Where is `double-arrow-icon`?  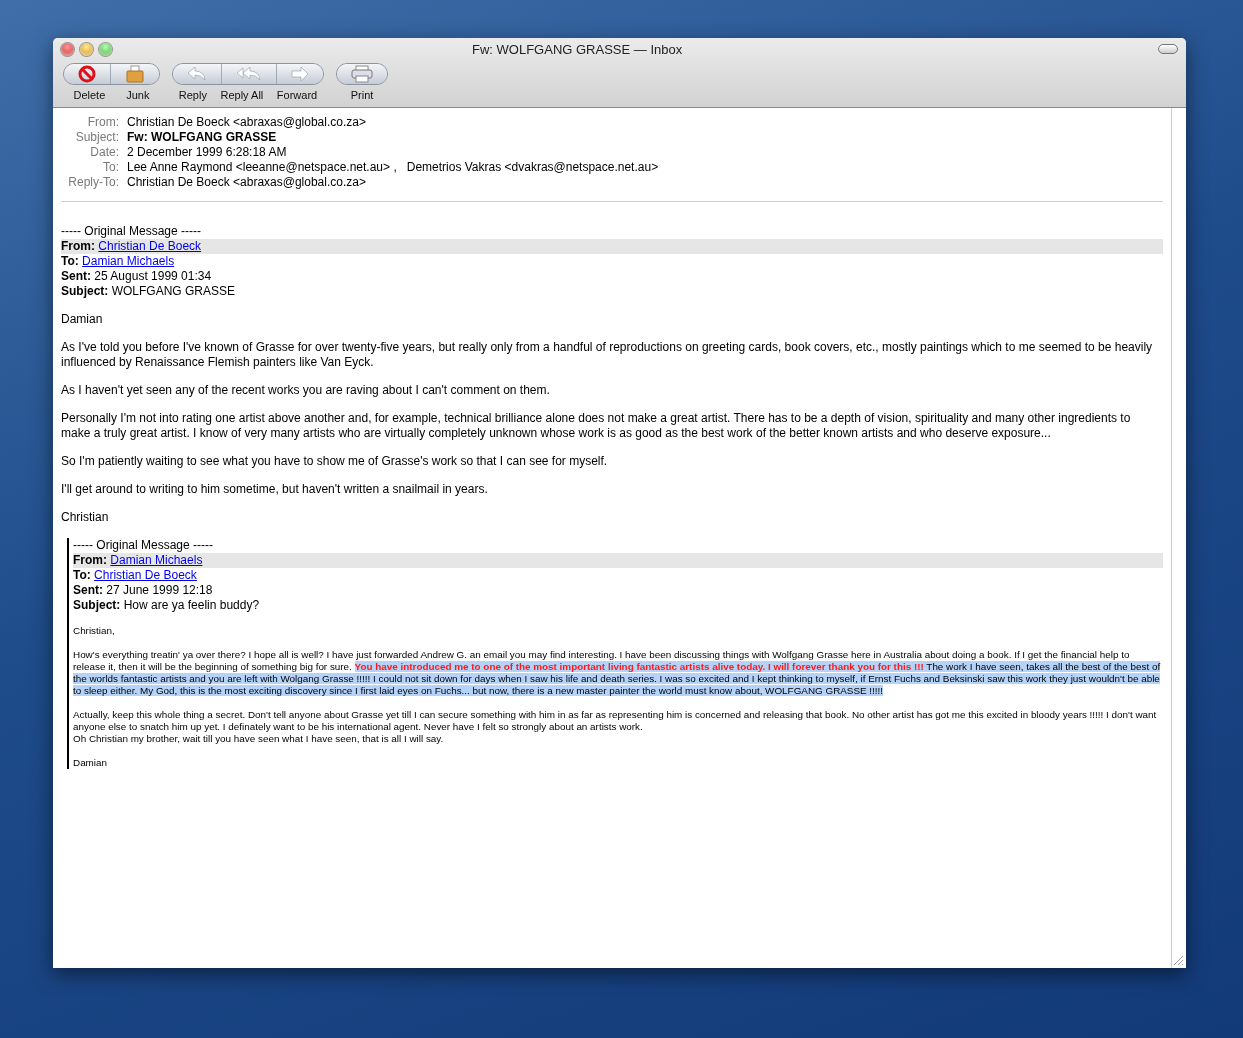
double-arrow-icon is located at coordinates (249, 74).